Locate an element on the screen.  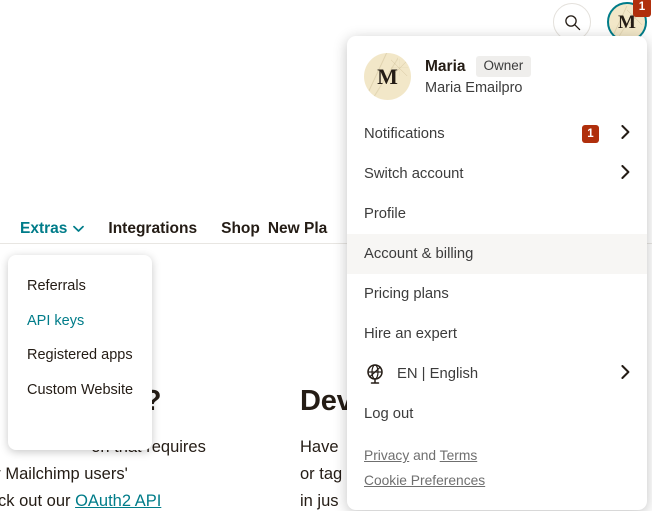
nav-item-extras: Extras is located at coordinates (52, 228).